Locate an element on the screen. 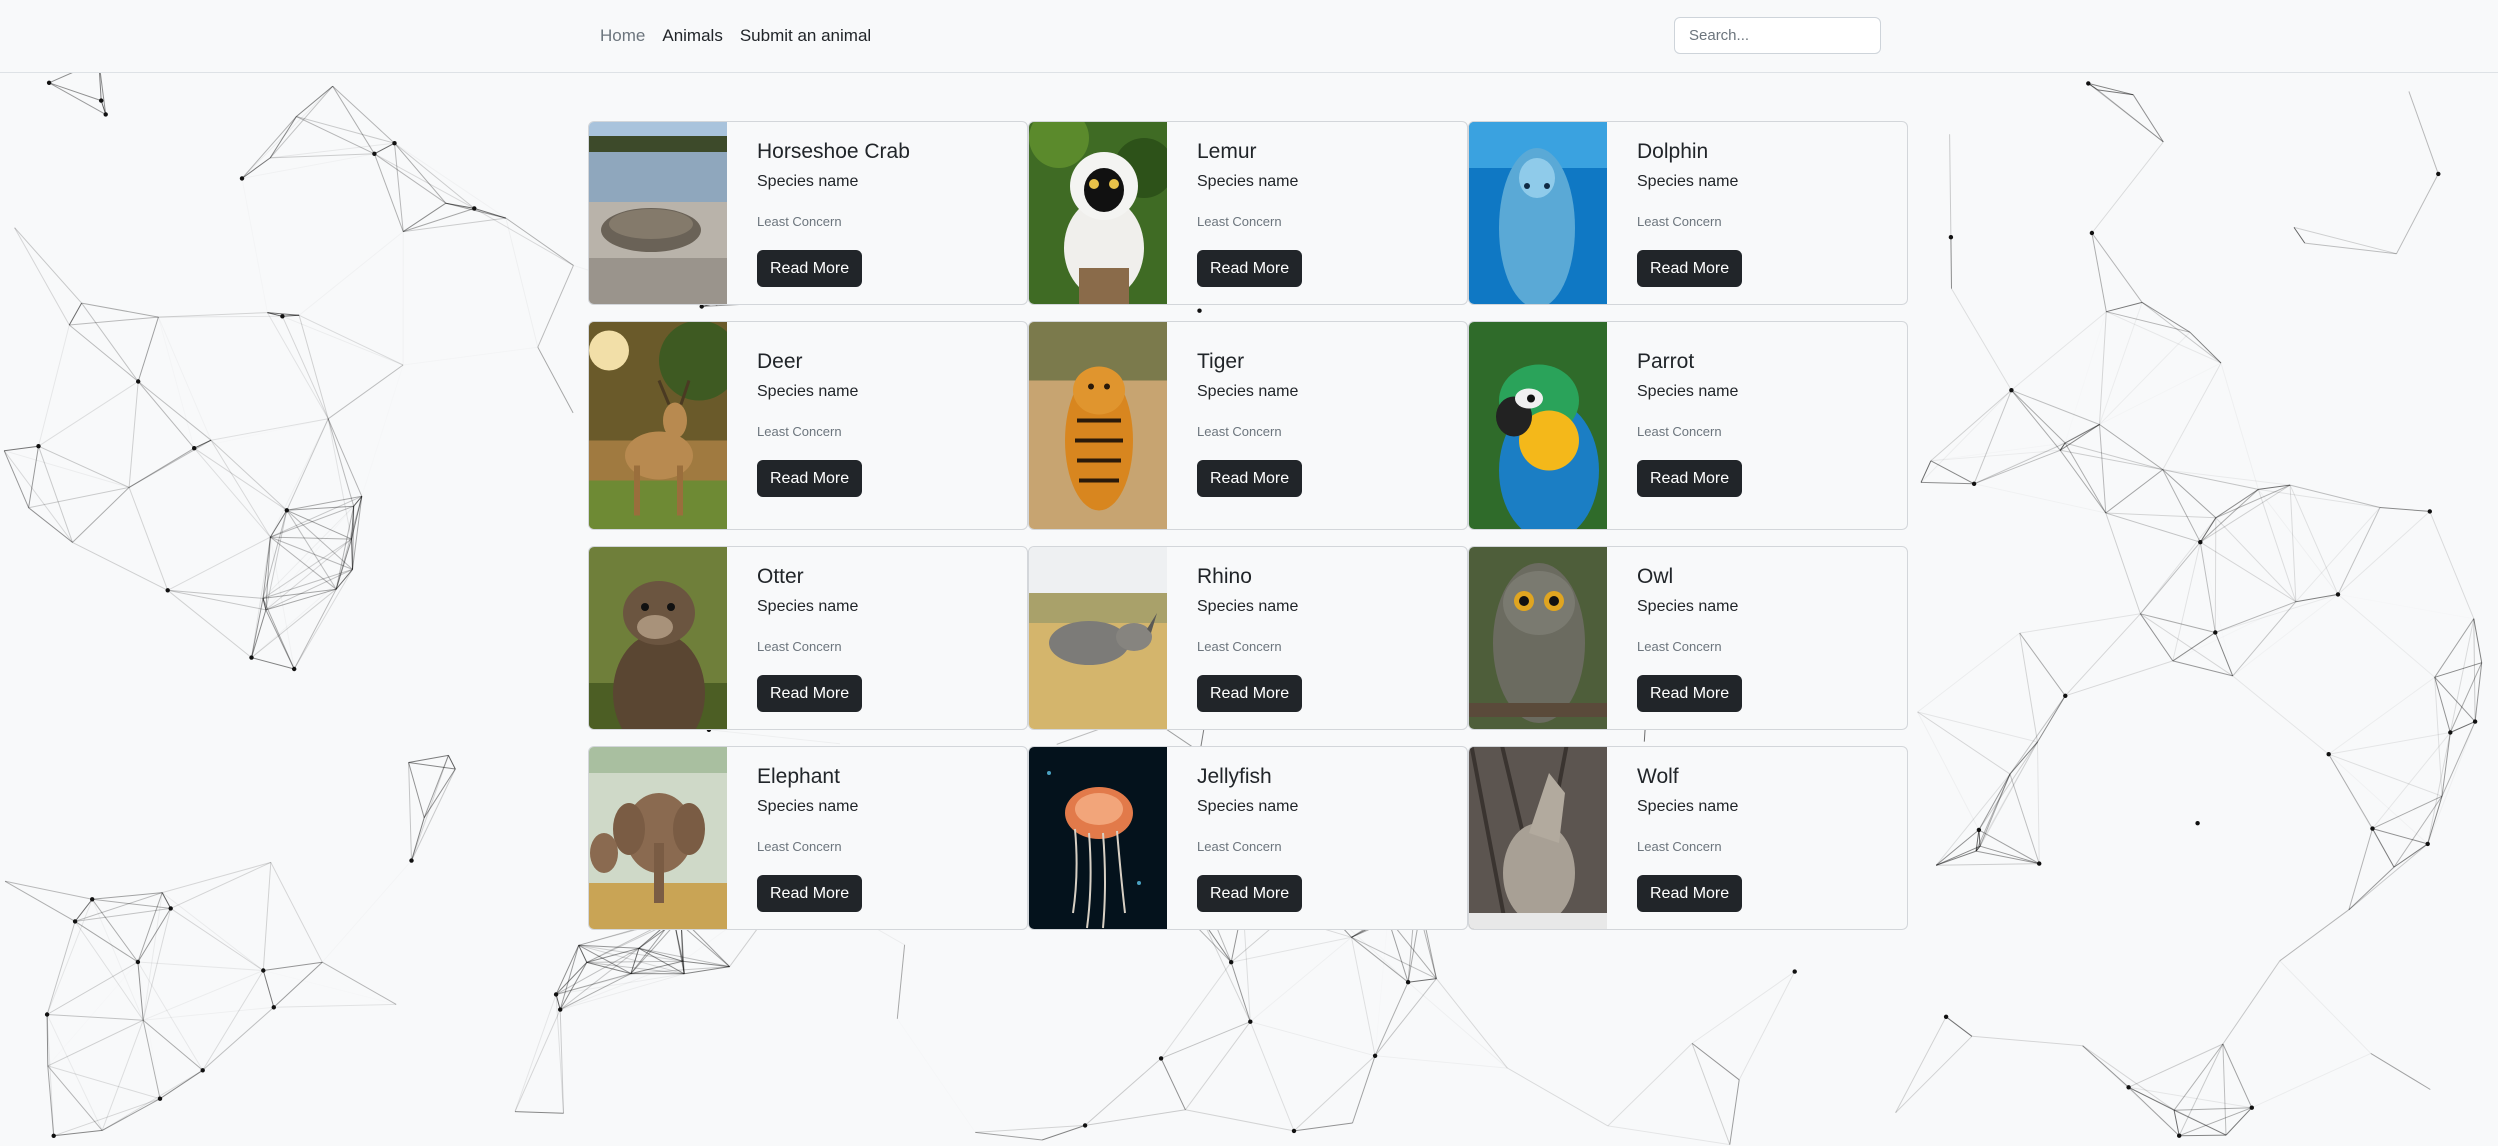  nav-link-submit-animal: Submit an animal is located at coordinates (805, 36).